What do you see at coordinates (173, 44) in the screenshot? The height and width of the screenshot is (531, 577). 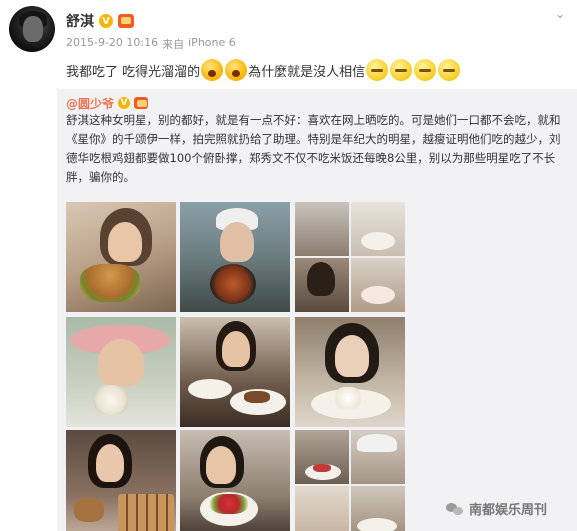 I see `source-prefix: 来自` at bounding box center [173, 44].